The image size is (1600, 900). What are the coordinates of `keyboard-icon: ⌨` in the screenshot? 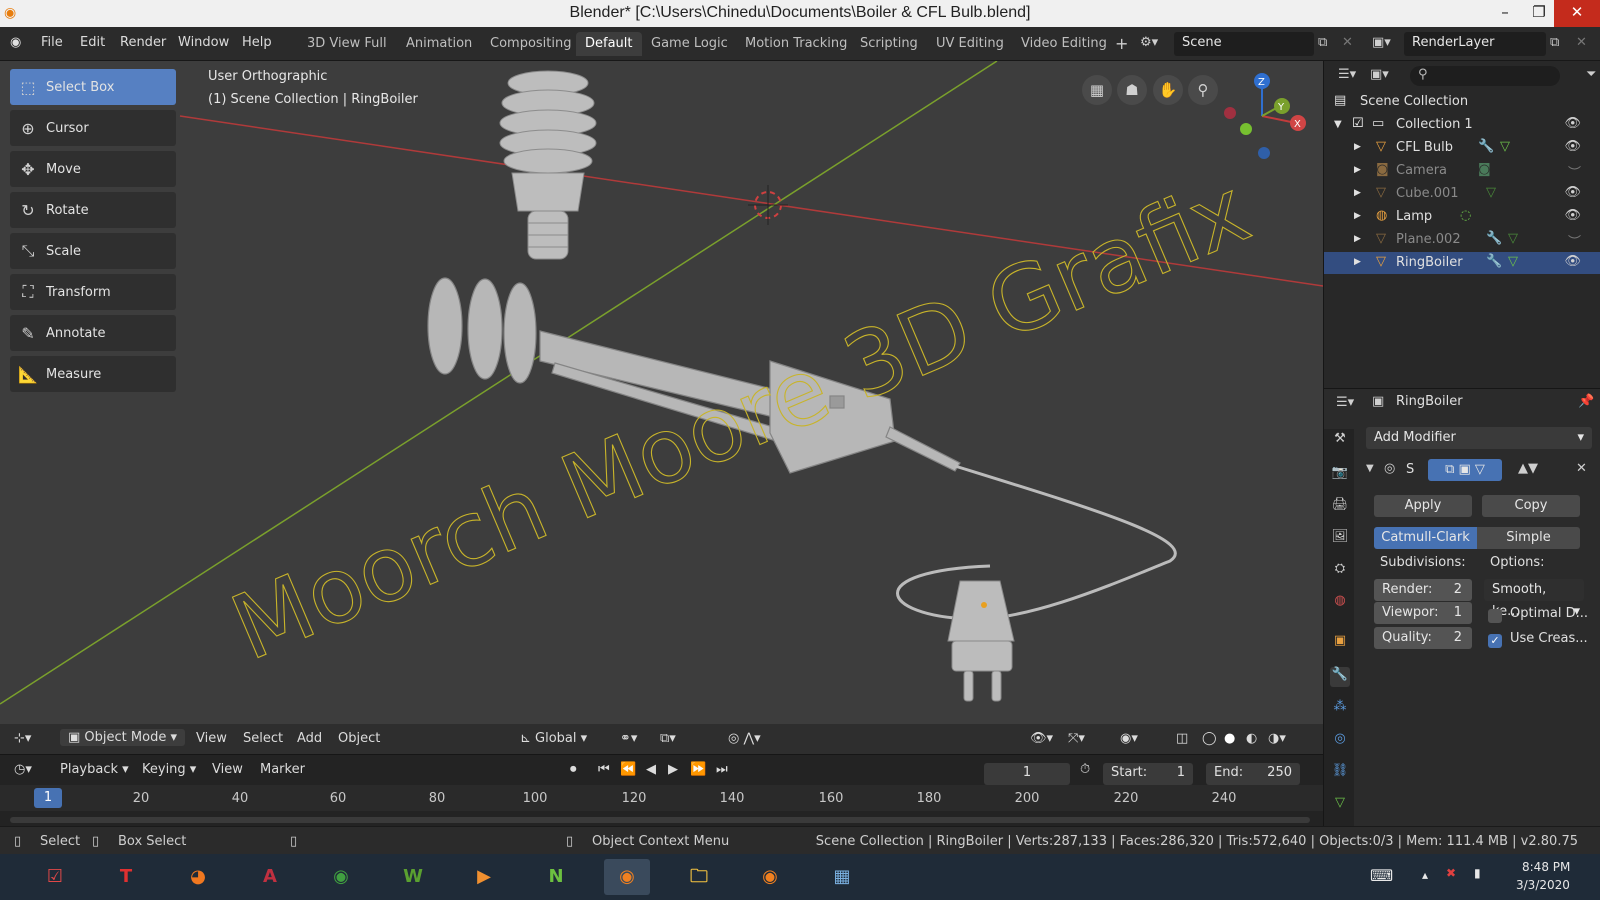 It's located at (1381, 875).